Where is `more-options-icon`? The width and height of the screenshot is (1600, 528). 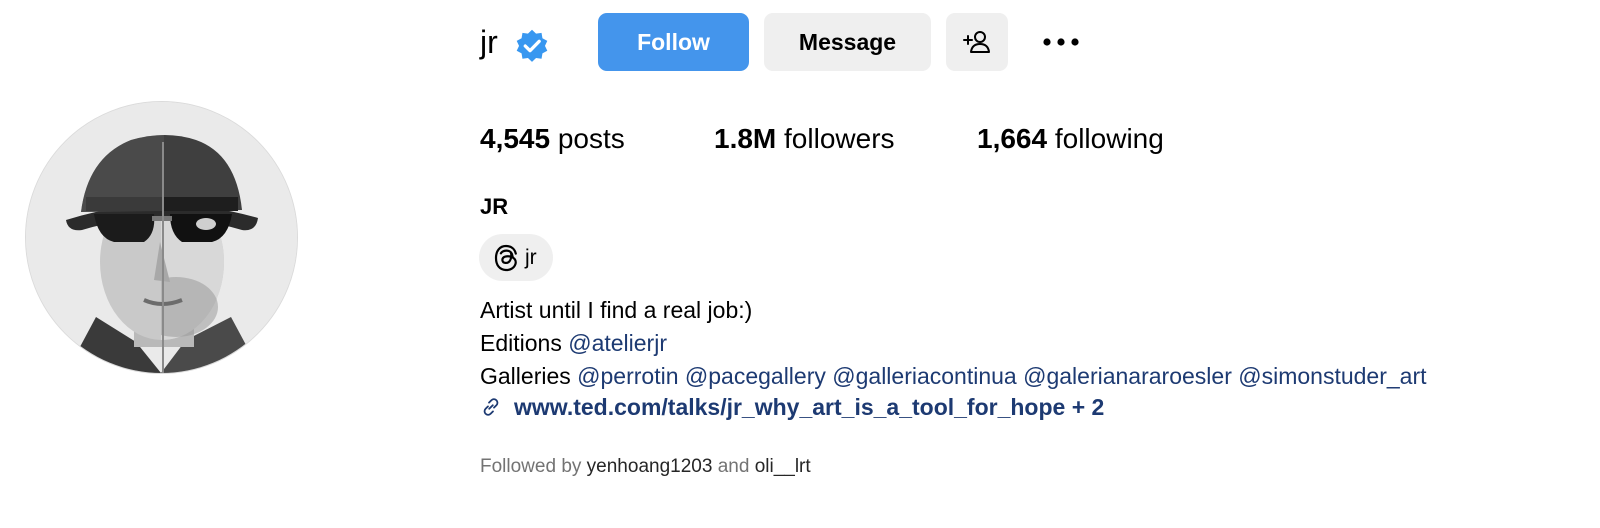
more-options-icon is located at coordinates (1061, 42).